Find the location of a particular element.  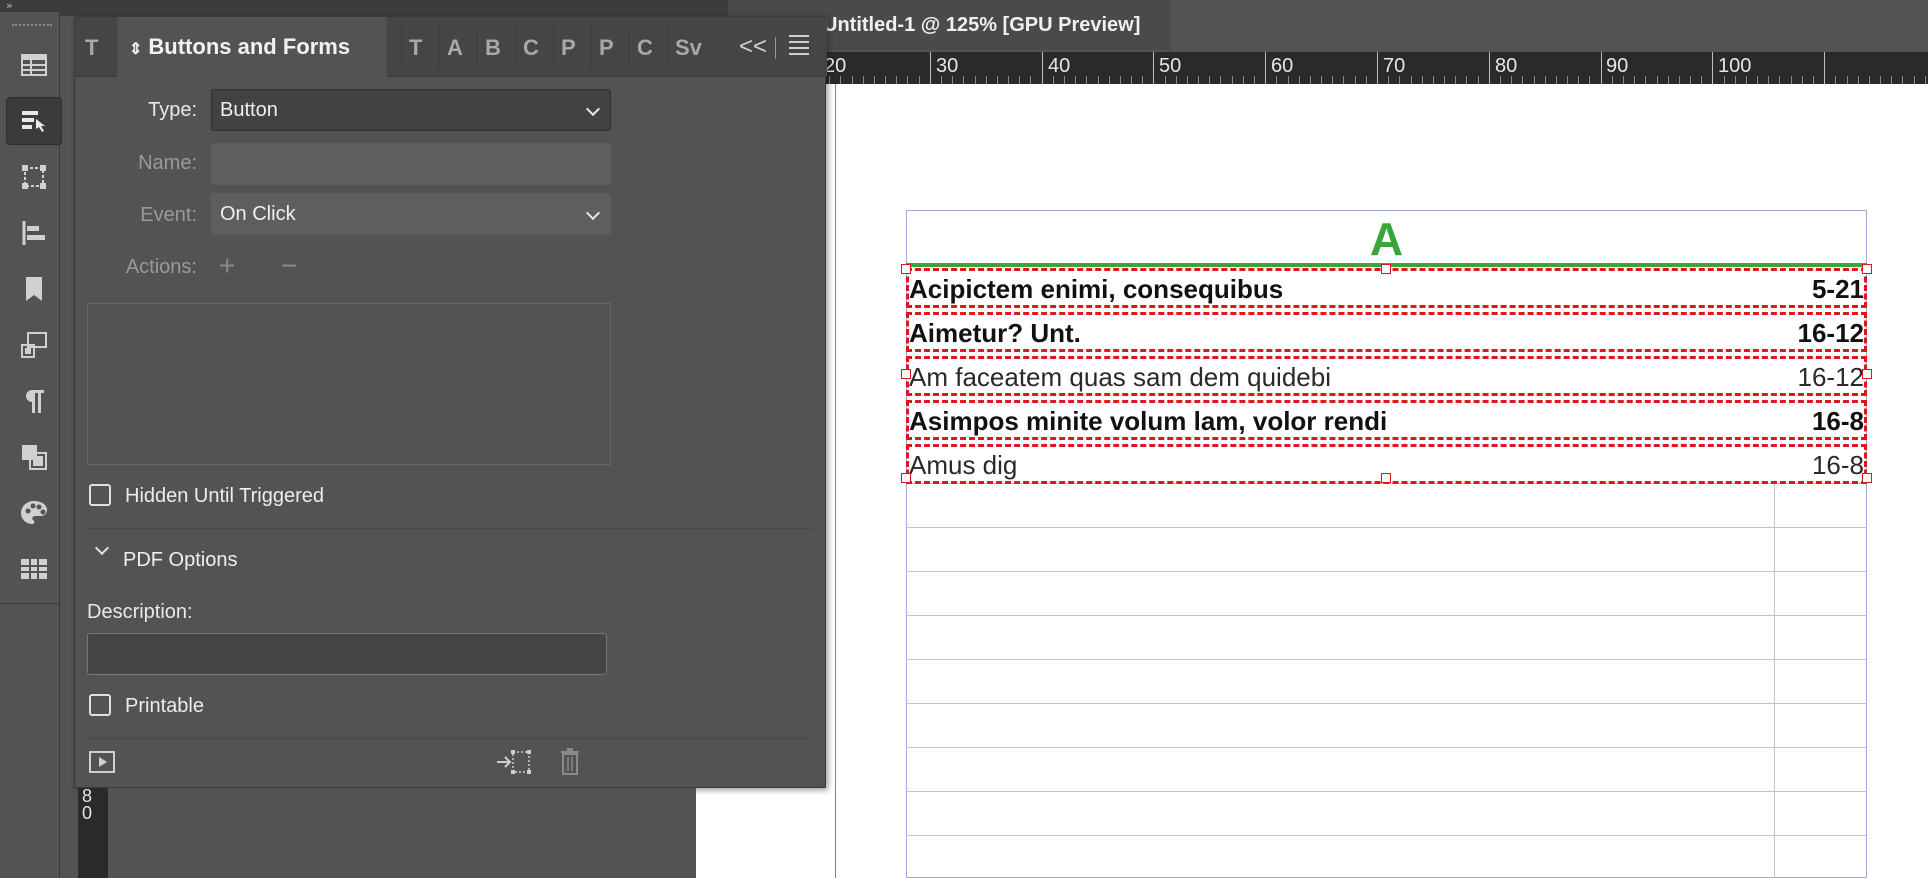

panel-tab: Sv is located at coordinates (688, 48).